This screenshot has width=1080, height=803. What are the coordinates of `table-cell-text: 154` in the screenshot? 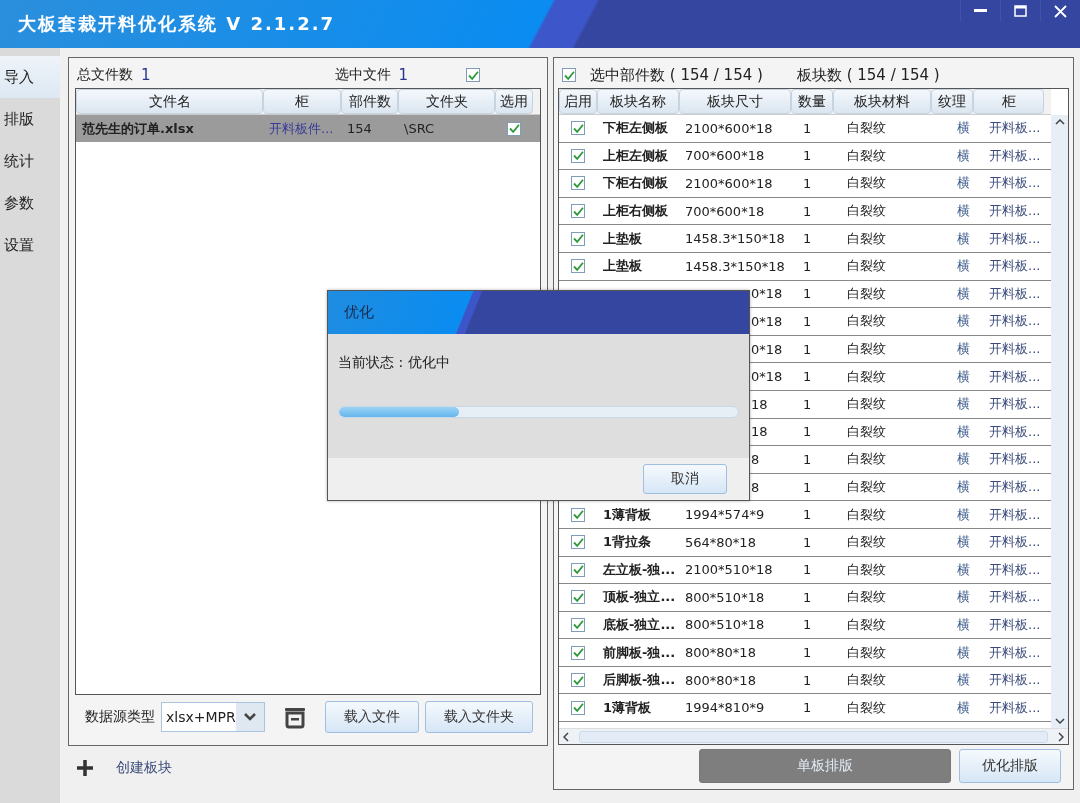 It's located at (359, 129).